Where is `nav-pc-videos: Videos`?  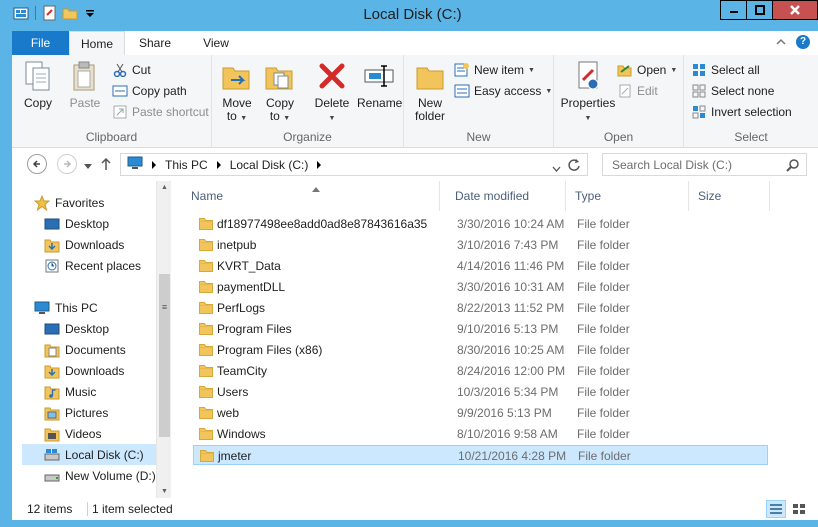 nav-pc-videos: Videos is located at coordinates (72, 433).